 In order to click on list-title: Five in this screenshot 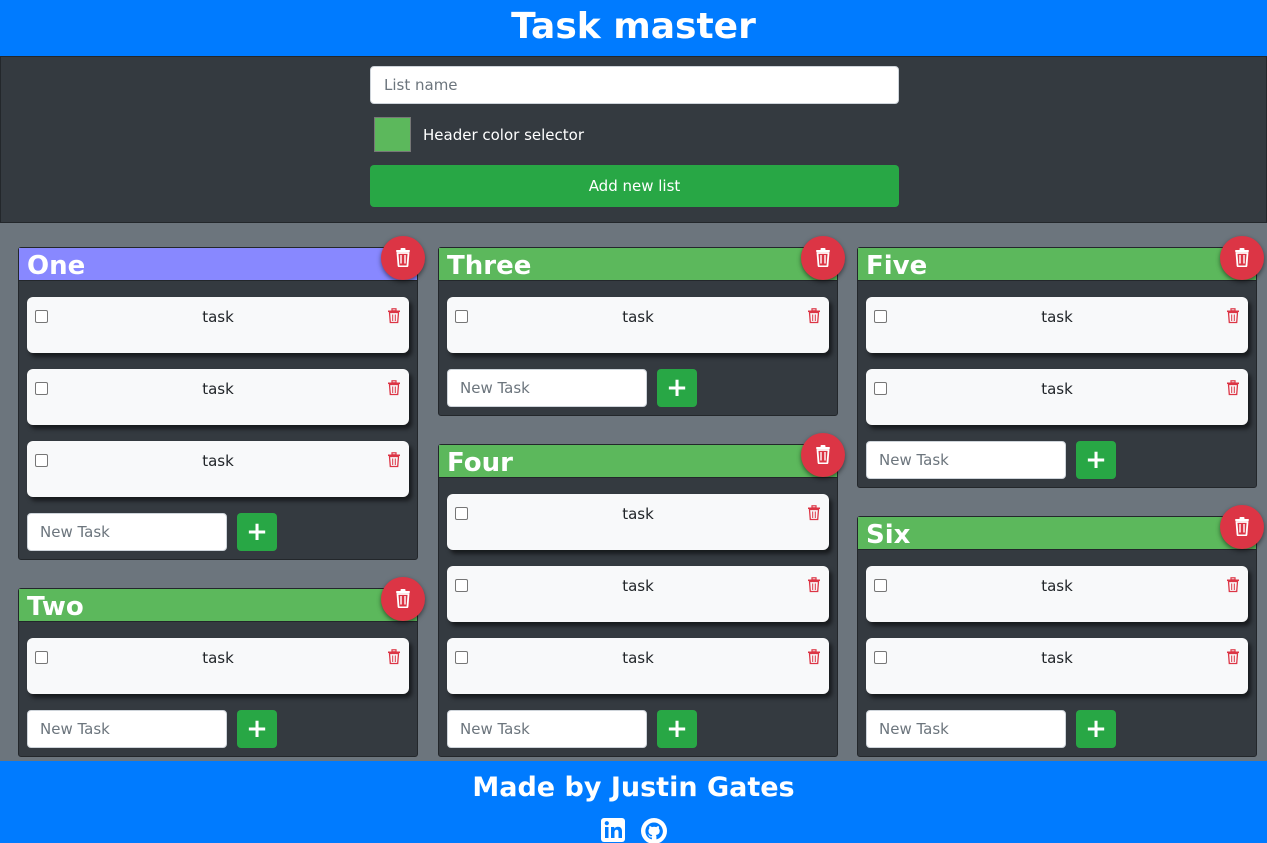, I will do `click(1057, 264)`.